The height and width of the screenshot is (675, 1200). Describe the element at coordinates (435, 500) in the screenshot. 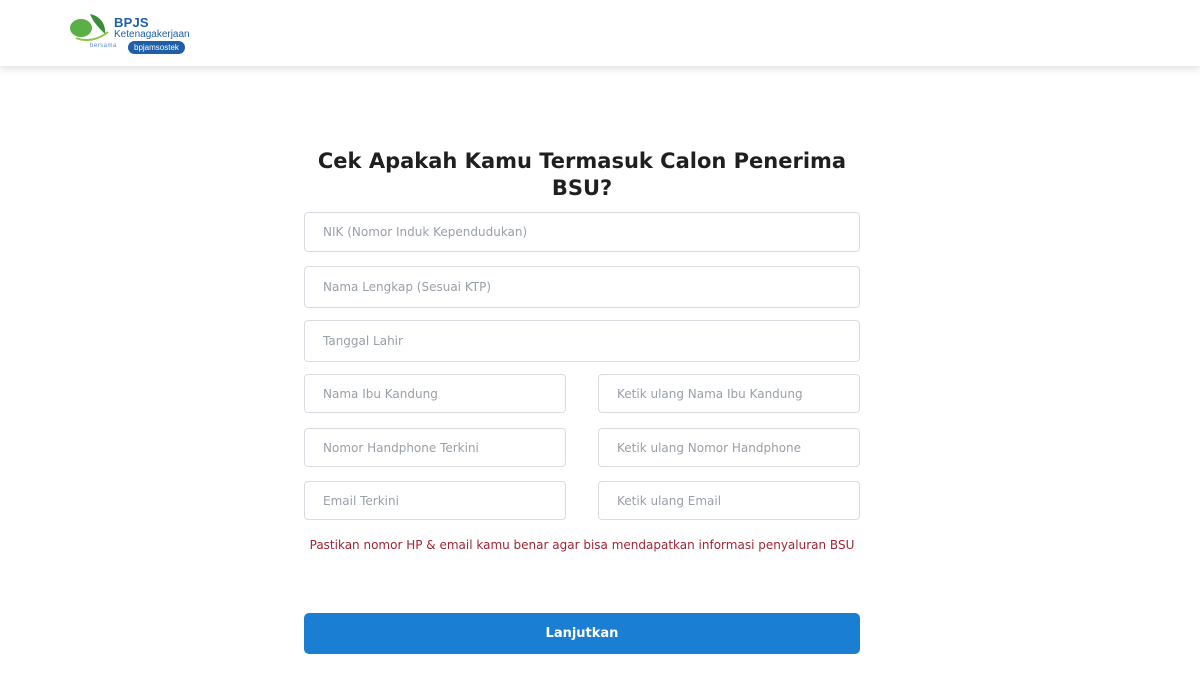

I see `email-input` at that location.